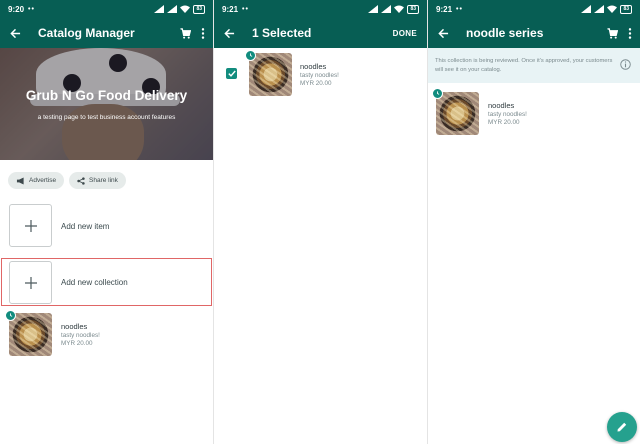 The height and width of the screenshot is (444, 640). What do you see at coordinates (103, 180) in the screenshot?
I see `share-link-label: Share link` at bounding box center [103, 180].